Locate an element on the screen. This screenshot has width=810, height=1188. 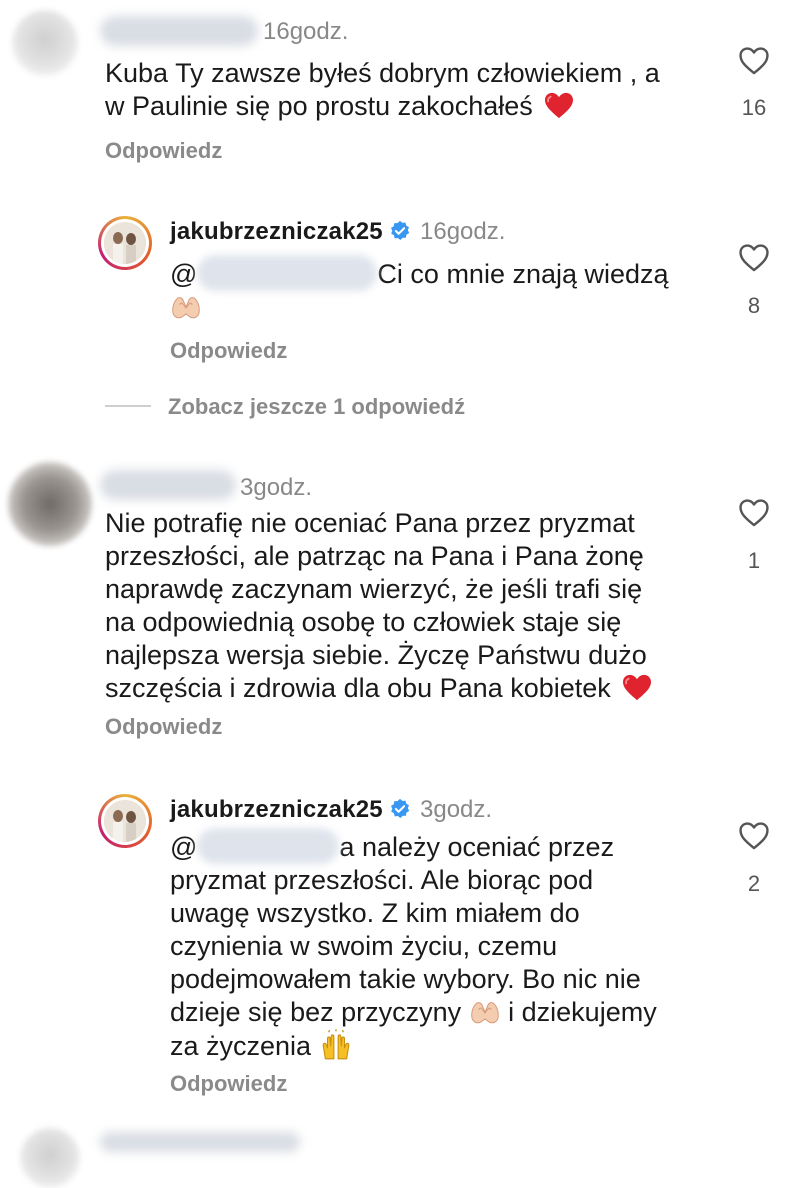
comment-text-line: i dziekujemy is located at coordinates (578, 1012).